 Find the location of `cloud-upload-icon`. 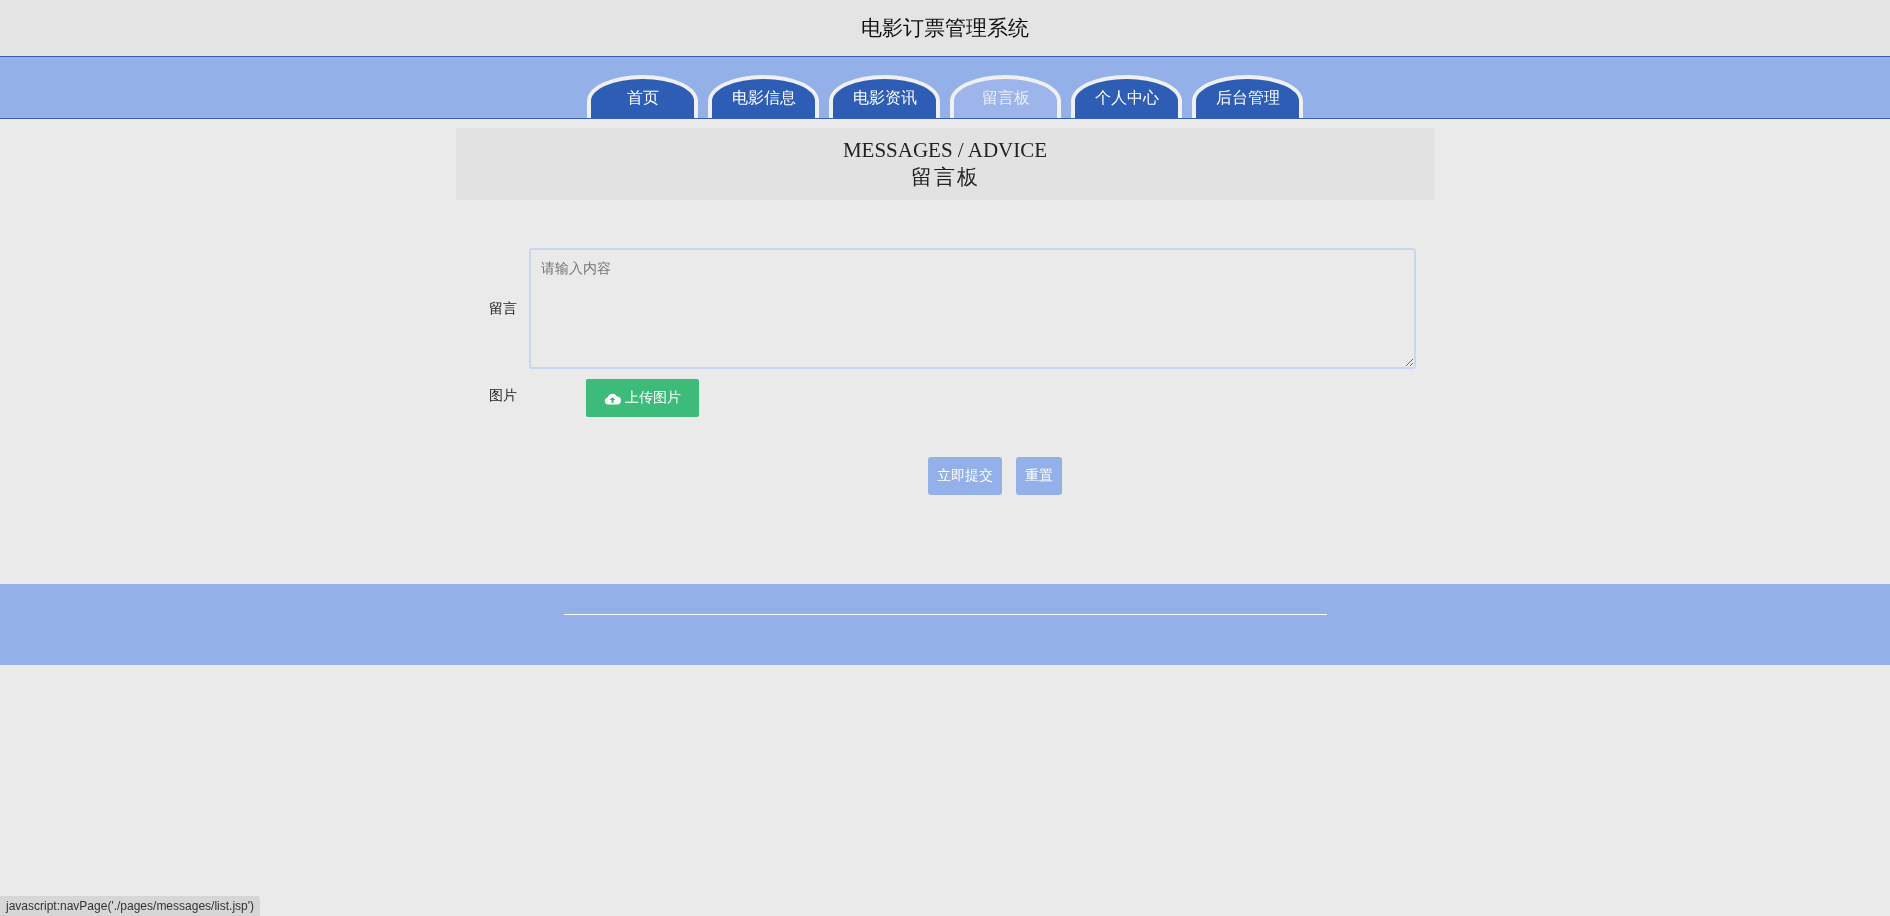

cloud-upload-icon is located at coordinates (612, 398).